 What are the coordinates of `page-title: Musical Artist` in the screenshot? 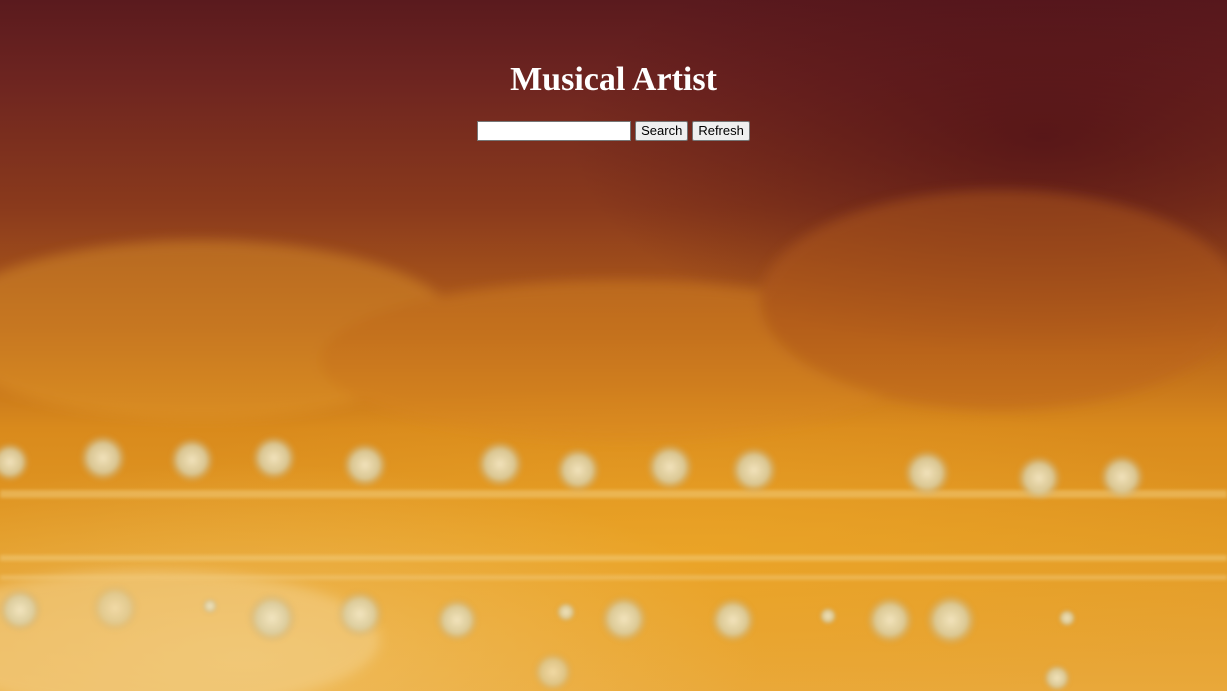 It's located at (613, 79).